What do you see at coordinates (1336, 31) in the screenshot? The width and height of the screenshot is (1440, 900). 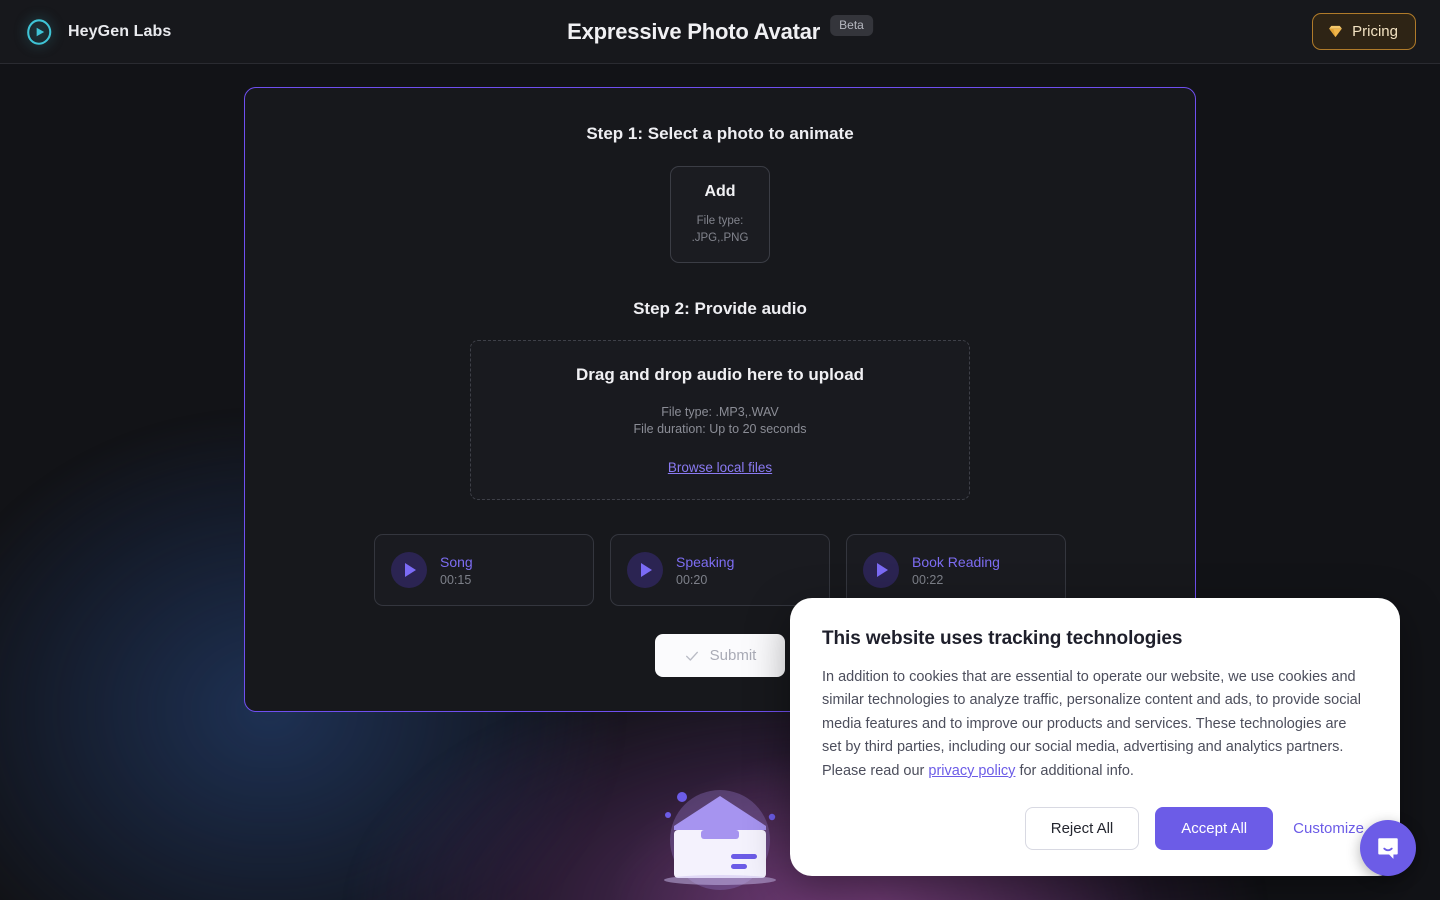 I see `gem-icon` at bounding box center [1336, 31].